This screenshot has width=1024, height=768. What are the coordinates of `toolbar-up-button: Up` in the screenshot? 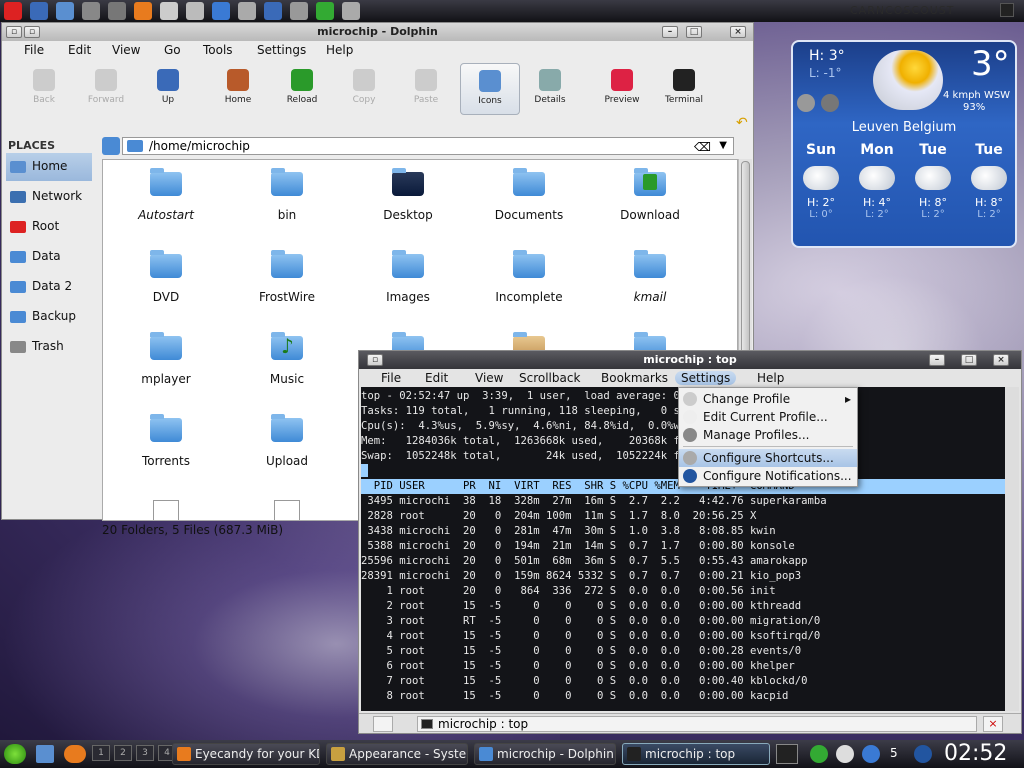 It's located at (168, 89).